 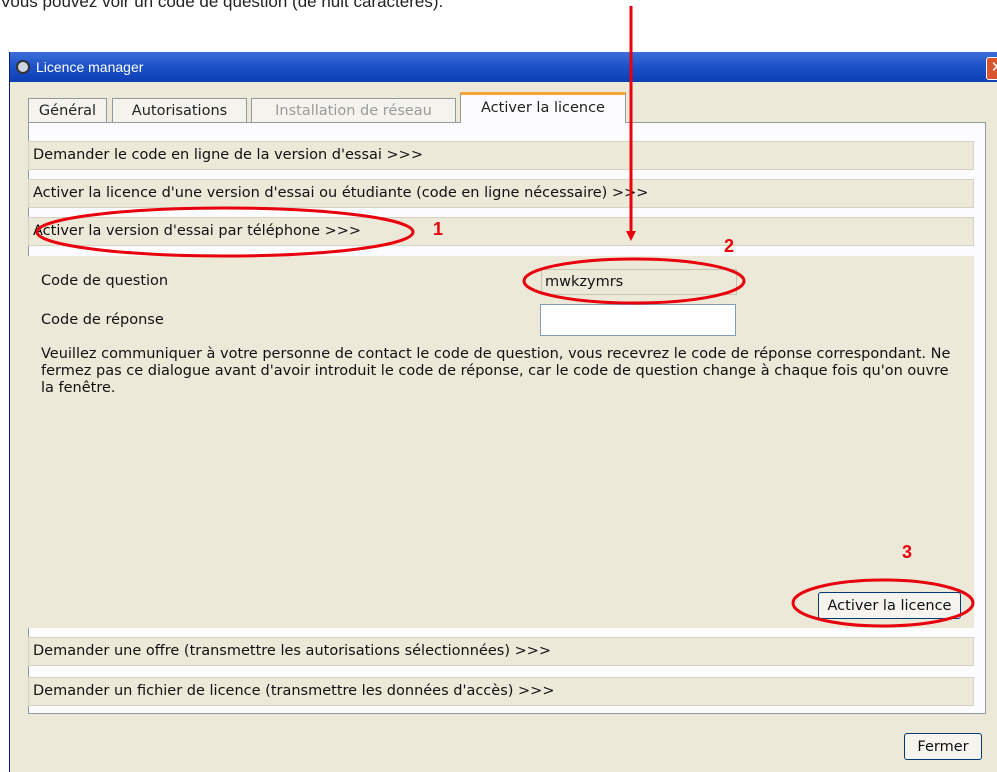 What do you see at coordinates (438, 229) in the screenshot?
I see `annotation-number-1: 1` at bounding box center [438, 229].